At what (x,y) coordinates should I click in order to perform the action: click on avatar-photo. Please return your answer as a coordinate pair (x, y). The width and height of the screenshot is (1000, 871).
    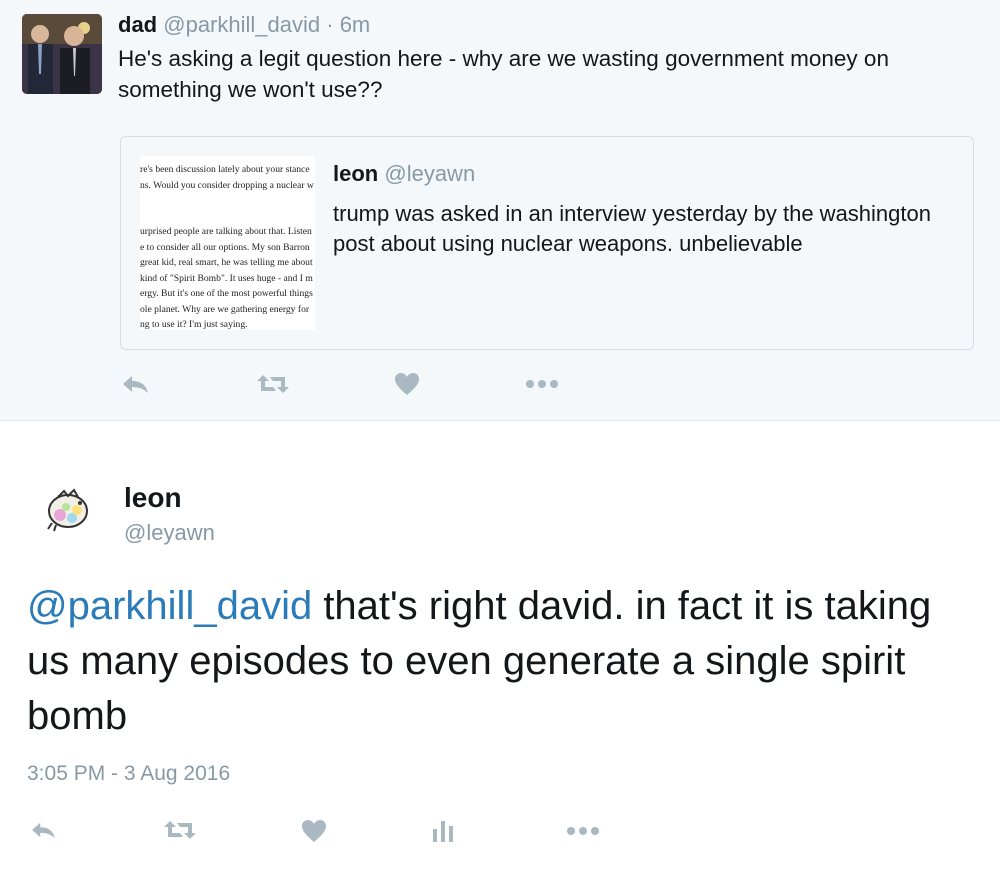
    Looking at the image, I should click on (62, 54).